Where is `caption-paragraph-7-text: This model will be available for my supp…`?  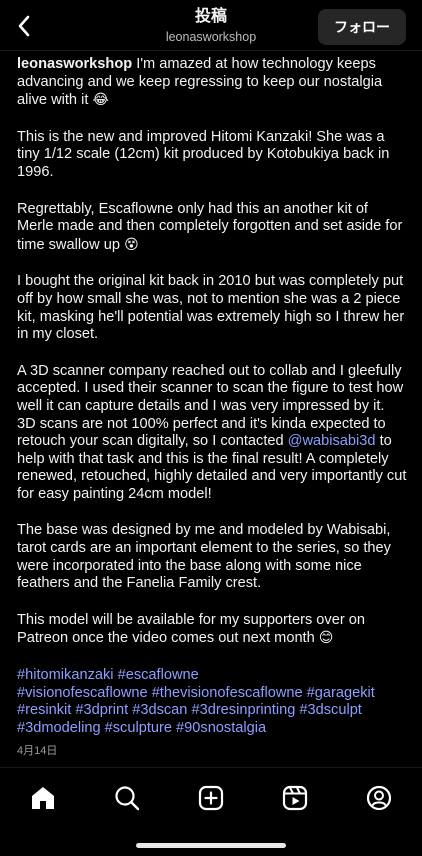
caption-paragraph-7-text: This model will be available for my supp… is located at coordinates (191, 629).